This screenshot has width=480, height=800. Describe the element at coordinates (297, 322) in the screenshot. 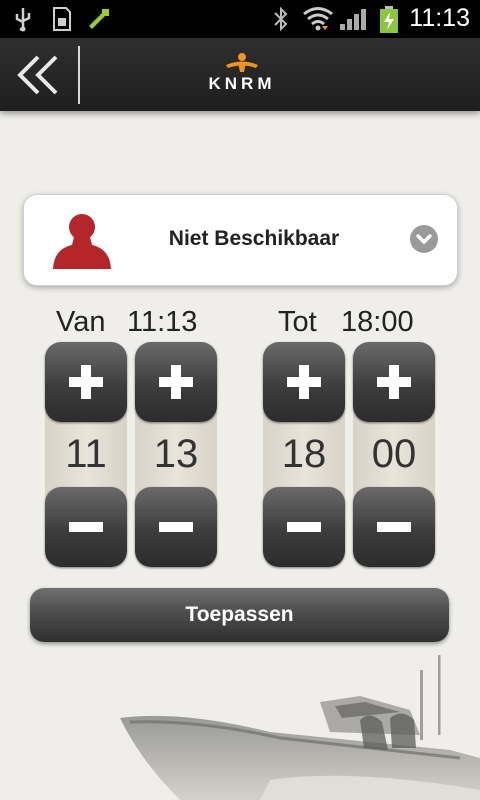

I see `to-label: Tot` at that location.